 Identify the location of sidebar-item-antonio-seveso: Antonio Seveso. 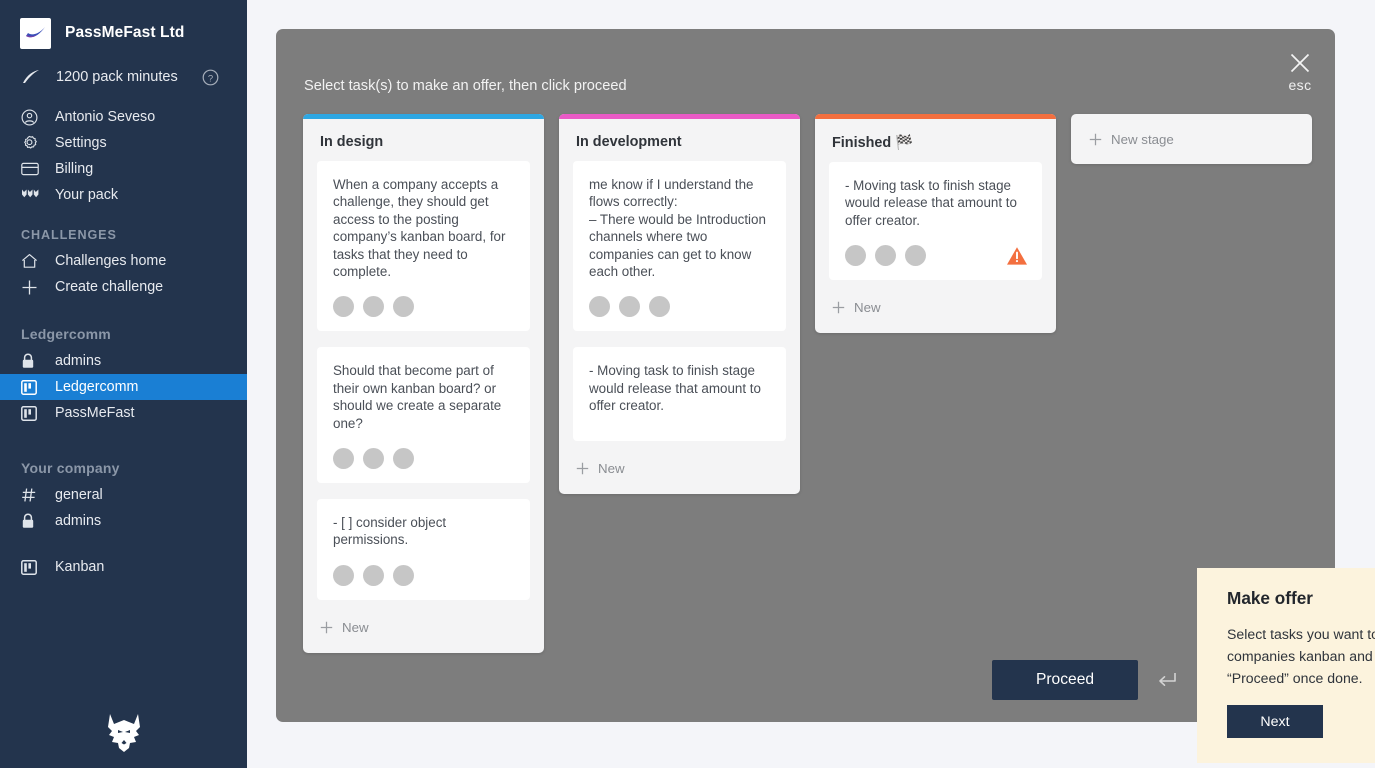
(123, 117).